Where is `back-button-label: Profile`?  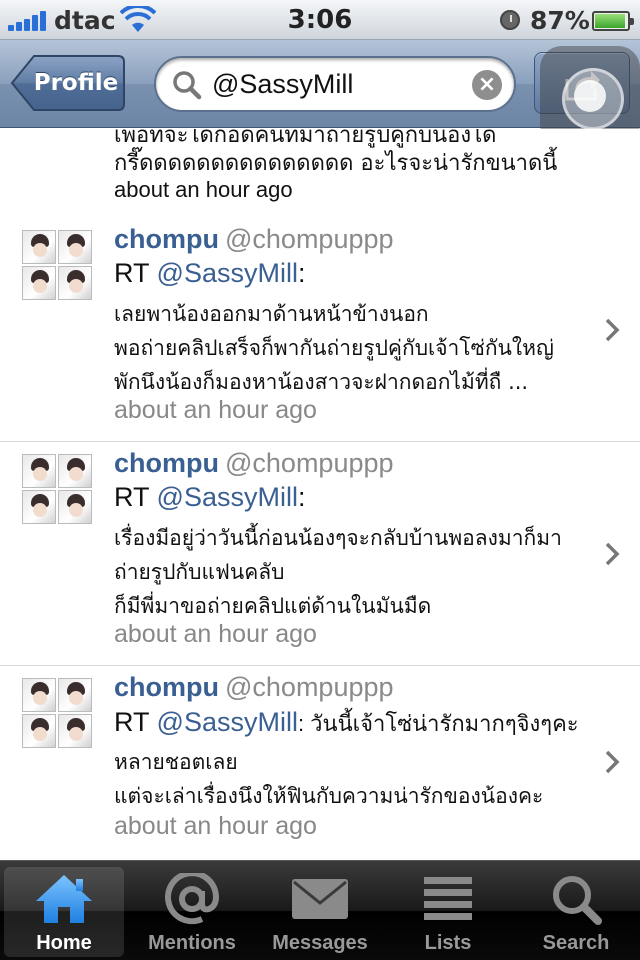 back-button-label: Profile is located at coordinates (76, 83).